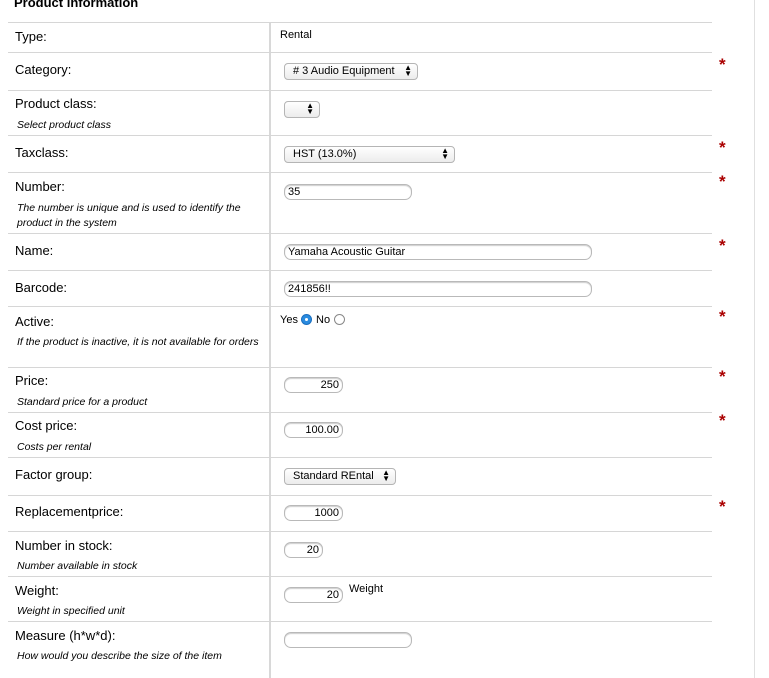 The width and height of the screenshot is (769, 678). I want to click on type-label: Type:, so click(31, 36).